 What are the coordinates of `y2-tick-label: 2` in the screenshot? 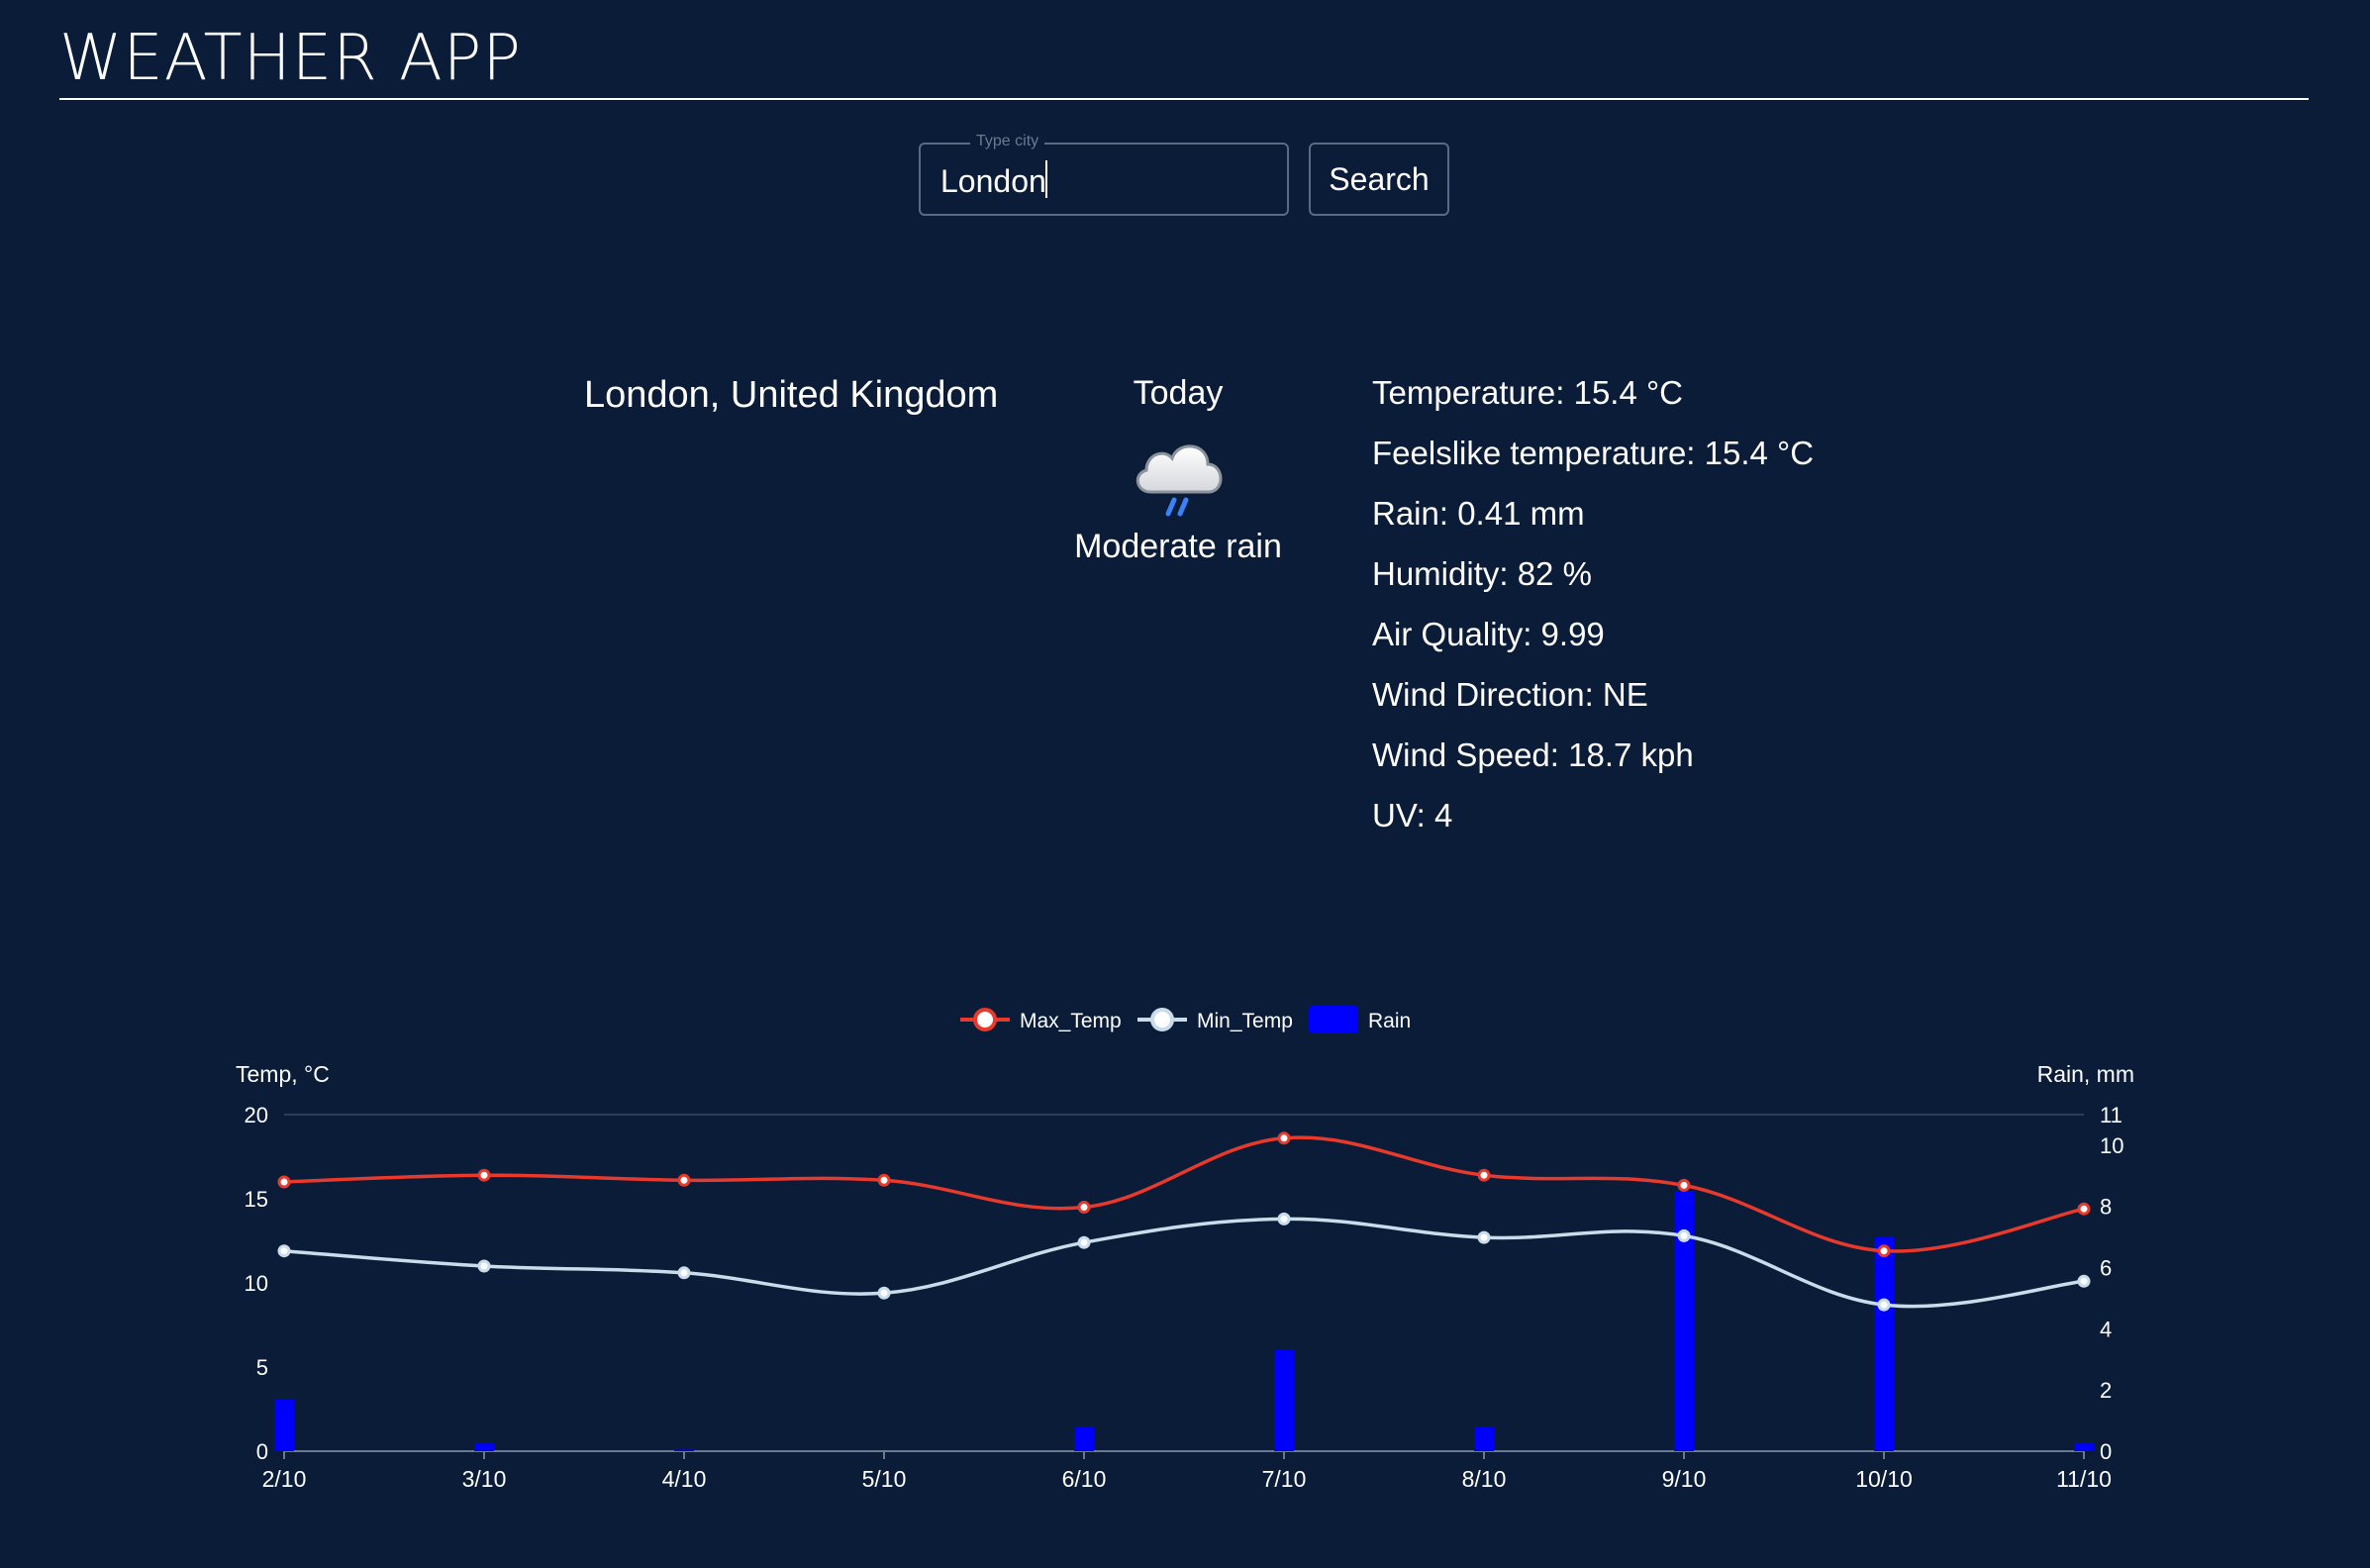 It's located at (2106, 1390).